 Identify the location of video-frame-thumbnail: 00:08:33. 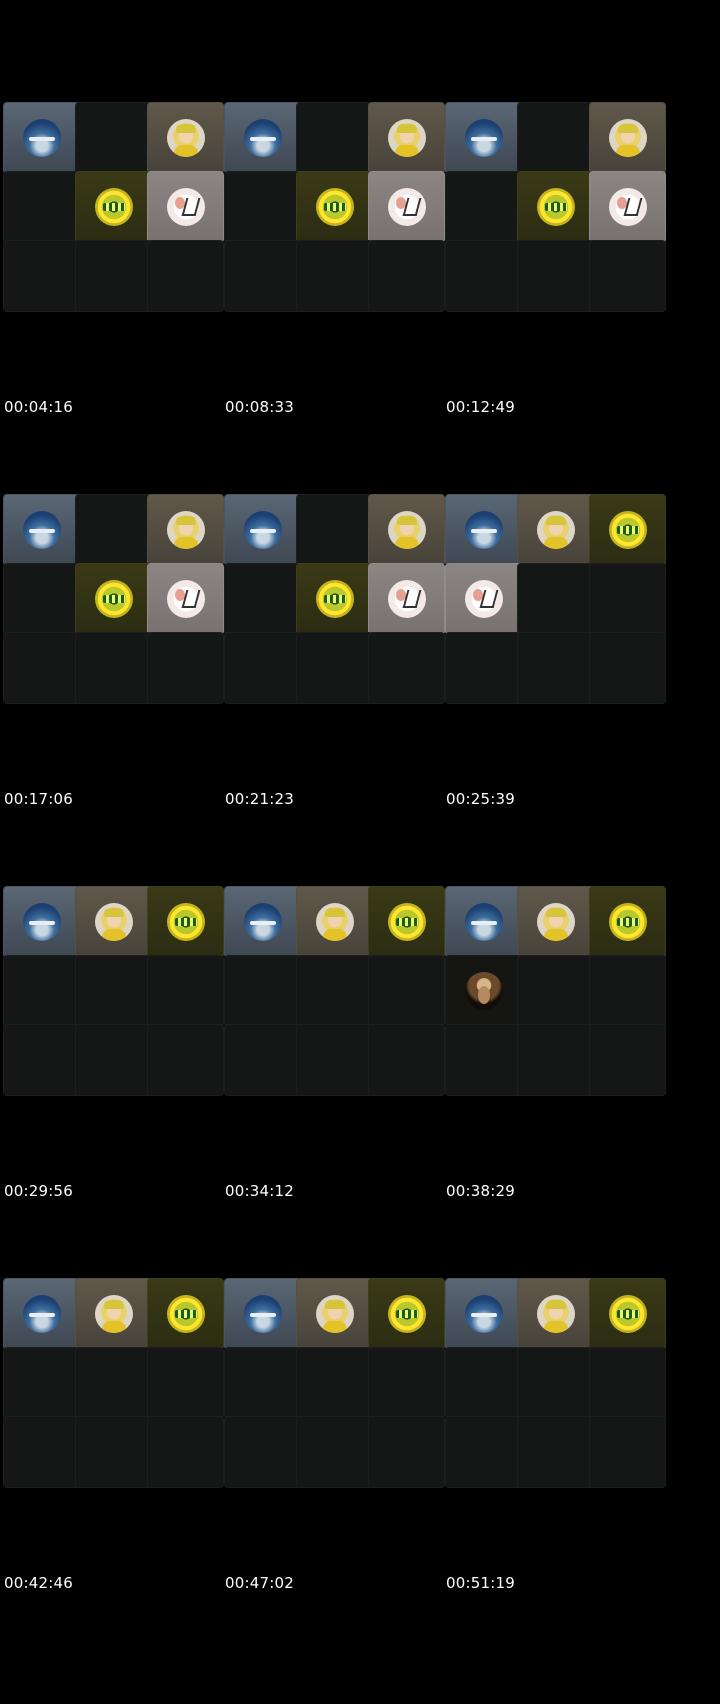
(341, 213).